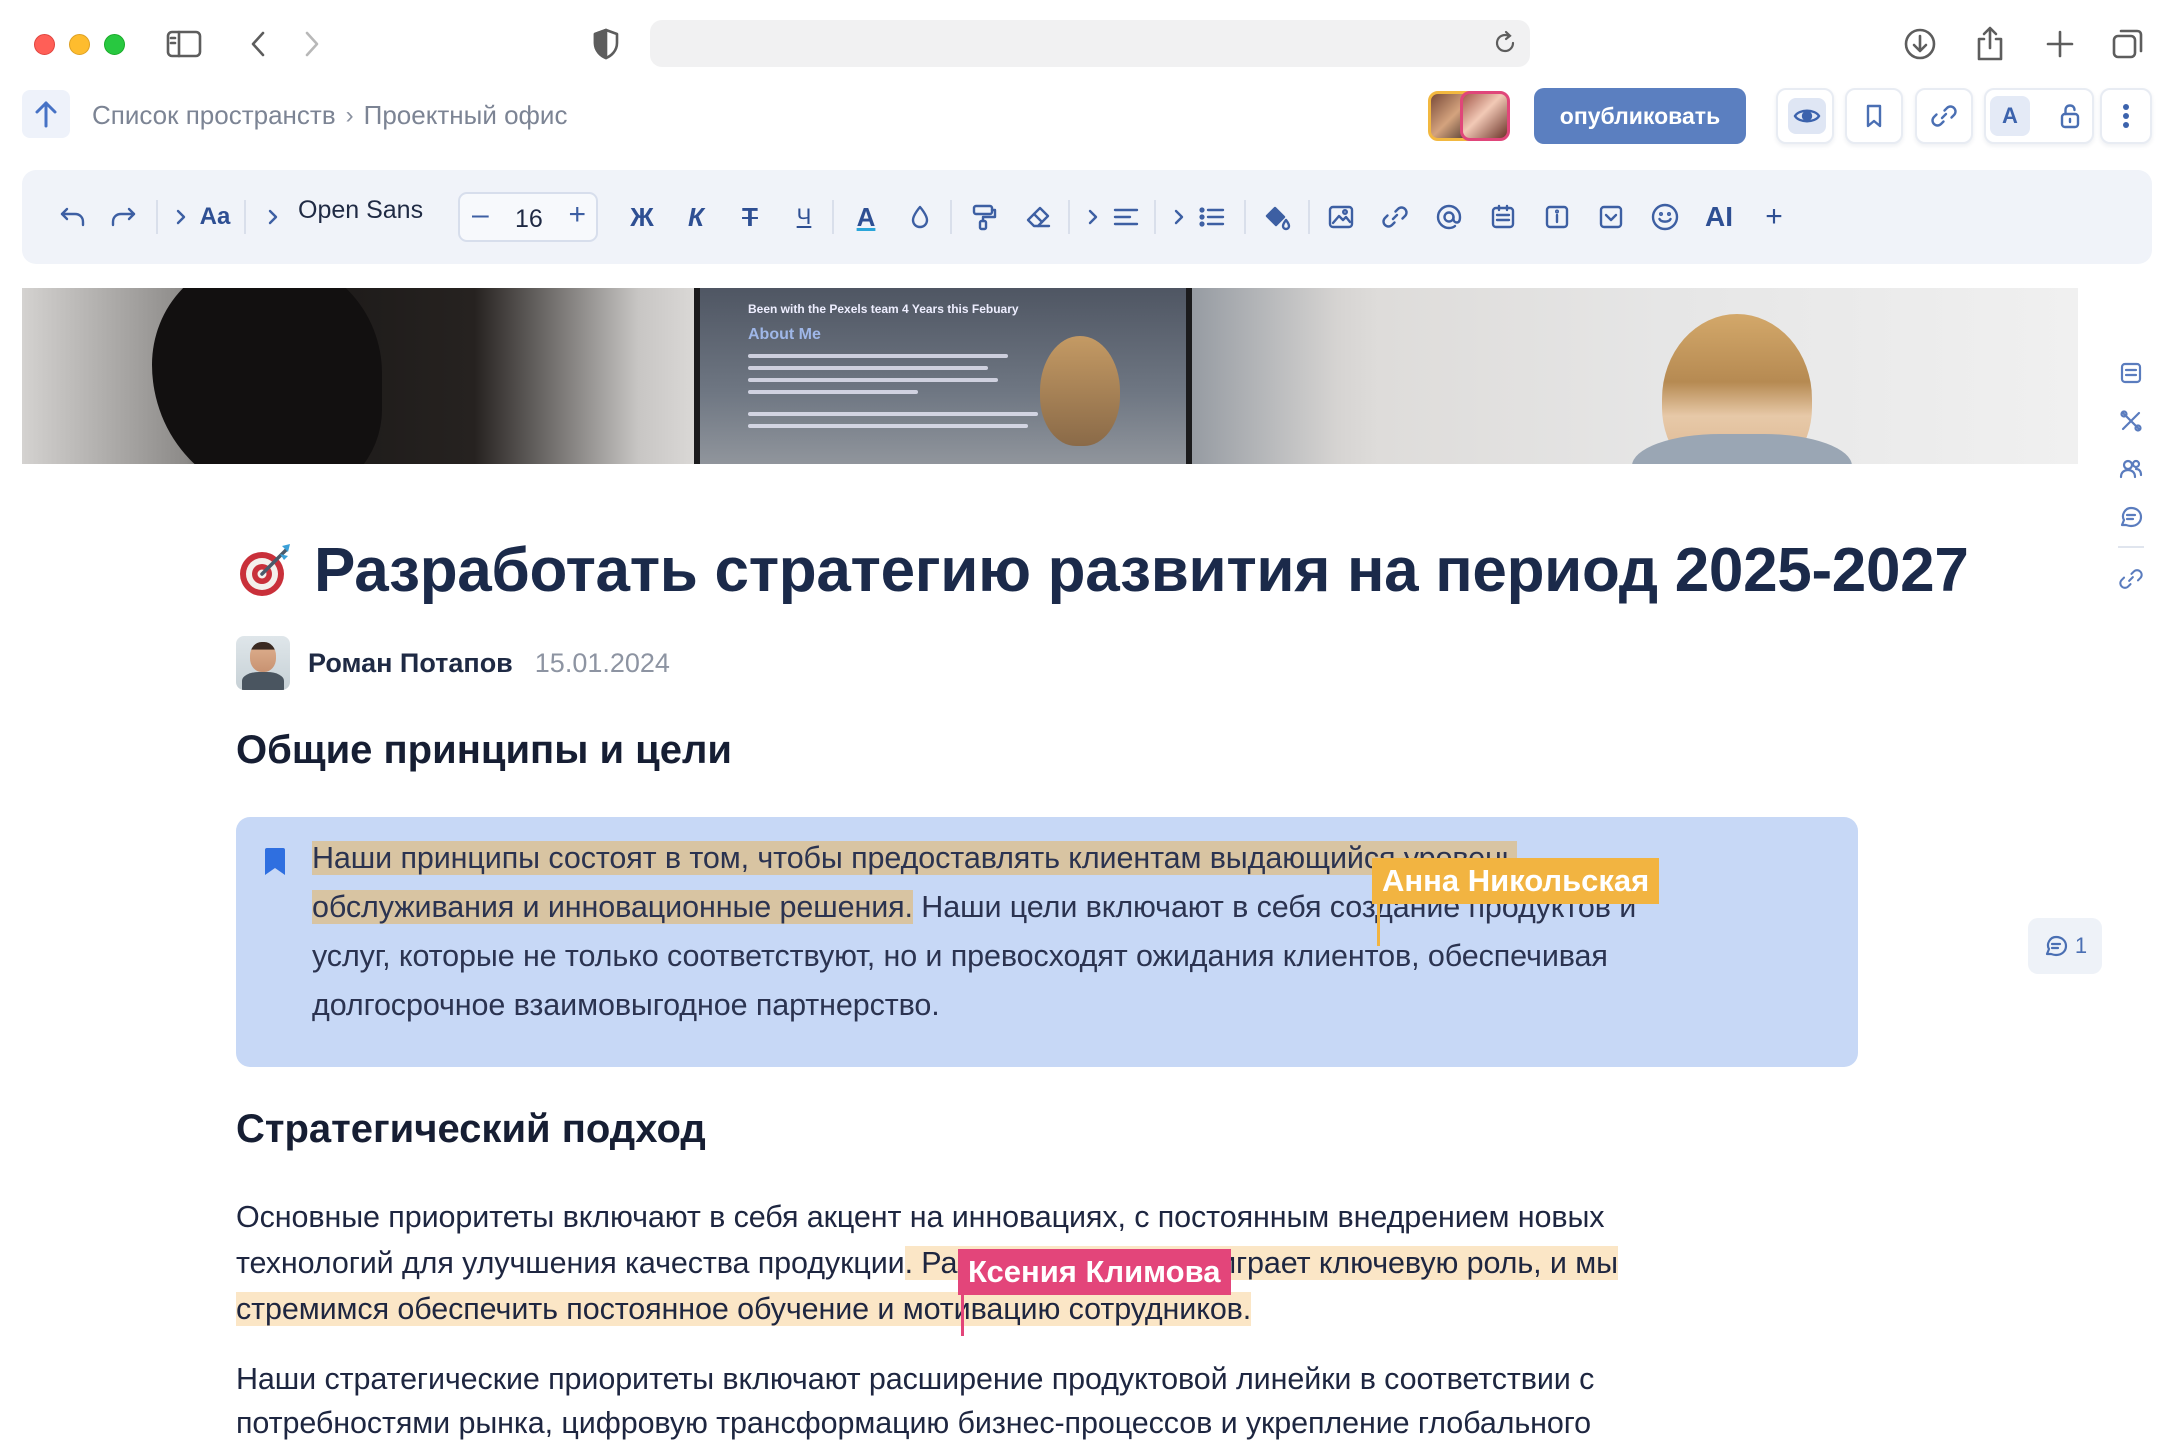 This screenshot has height=1444, width=2172. What do you see at coordinates (626, 1005) in the screenshot?
I see `callout-line: долгосрочное взаимовыгодное партнерство.` at bounding box center [626, 1005].